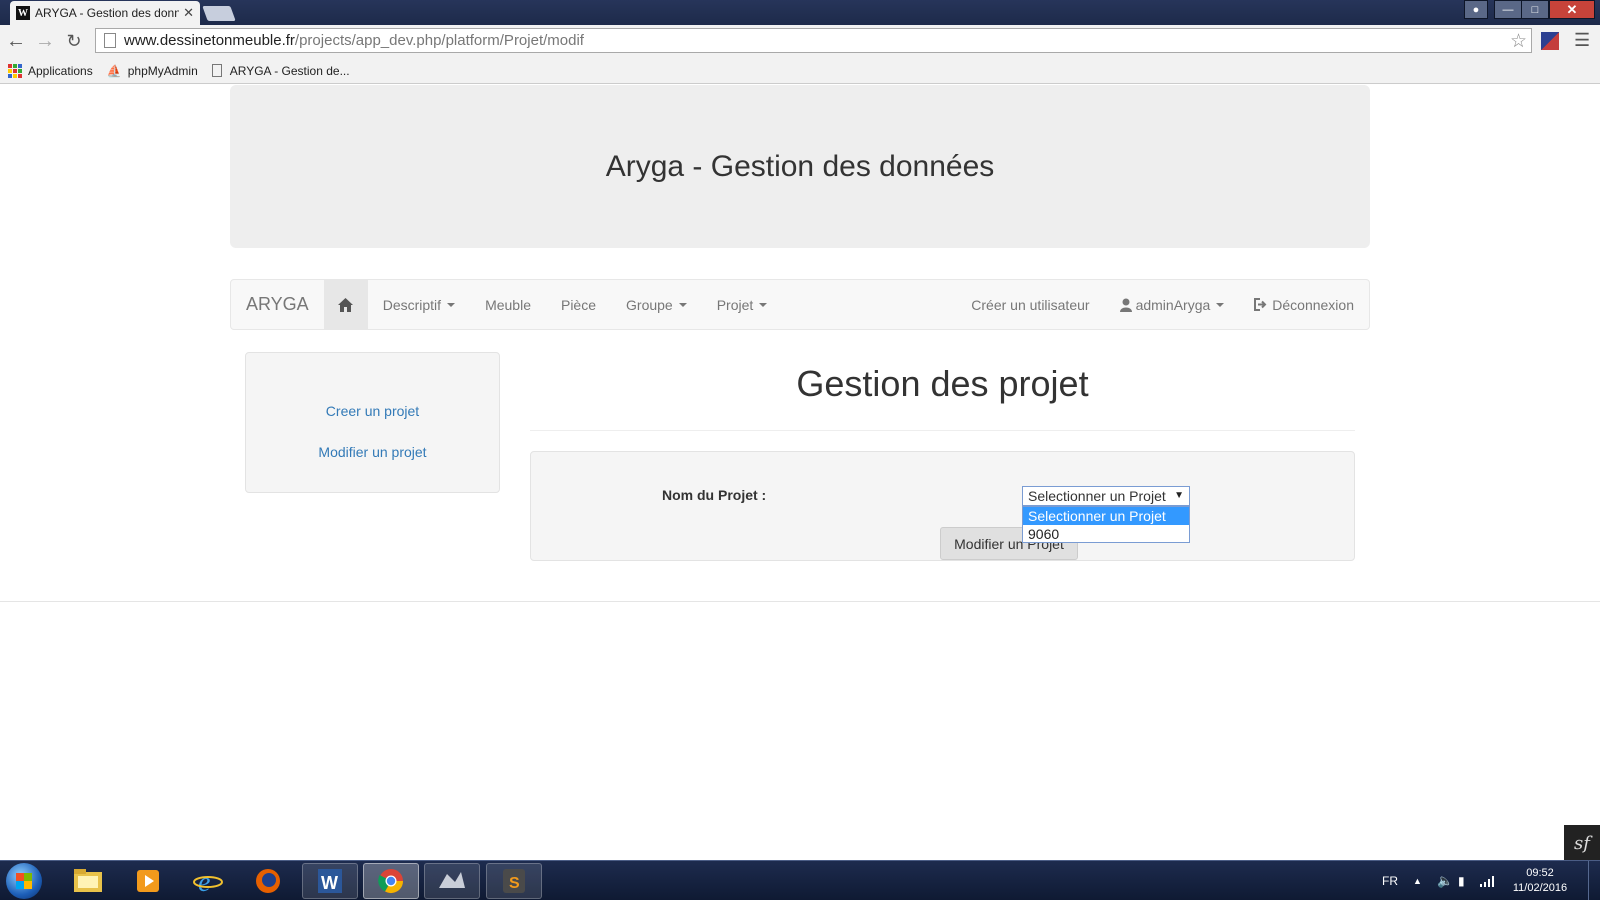 This screenshot has height=900, width=1600. Describe the element at coordinates (1106, 516) in the screenshot. I see `select-option: Selectionner un Projet` at that location.